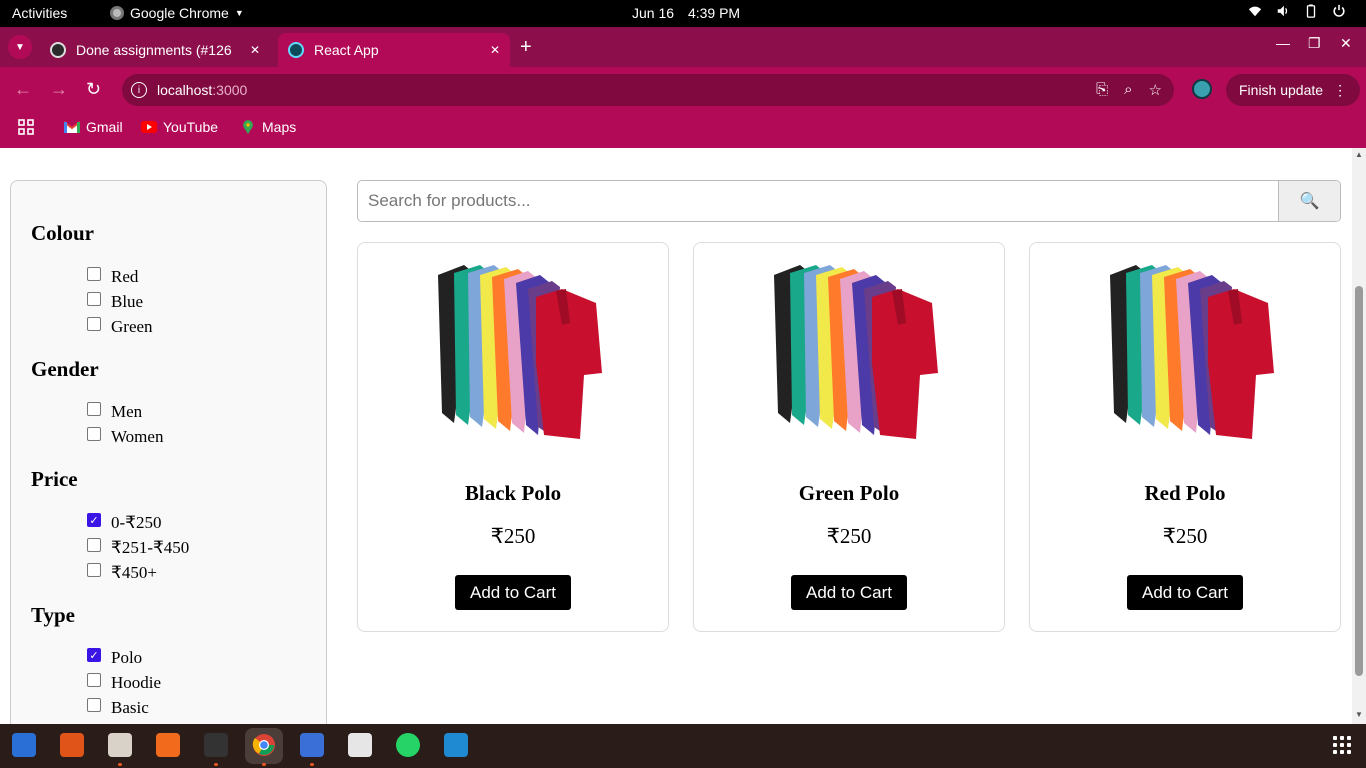 The width and height of the screenshot is (1366, 768). What do you see at coordinates (39, 13) in the screenshot?
I see `activities-button: Activities` at bounding box center [39, 13].